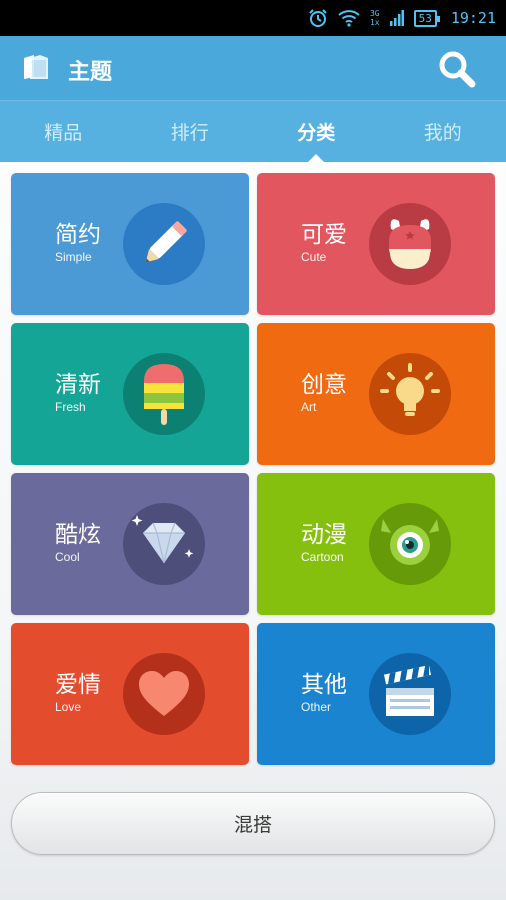 This screenshot has height=900, width=506. I want to click on signal-icon, so click(396, 18).